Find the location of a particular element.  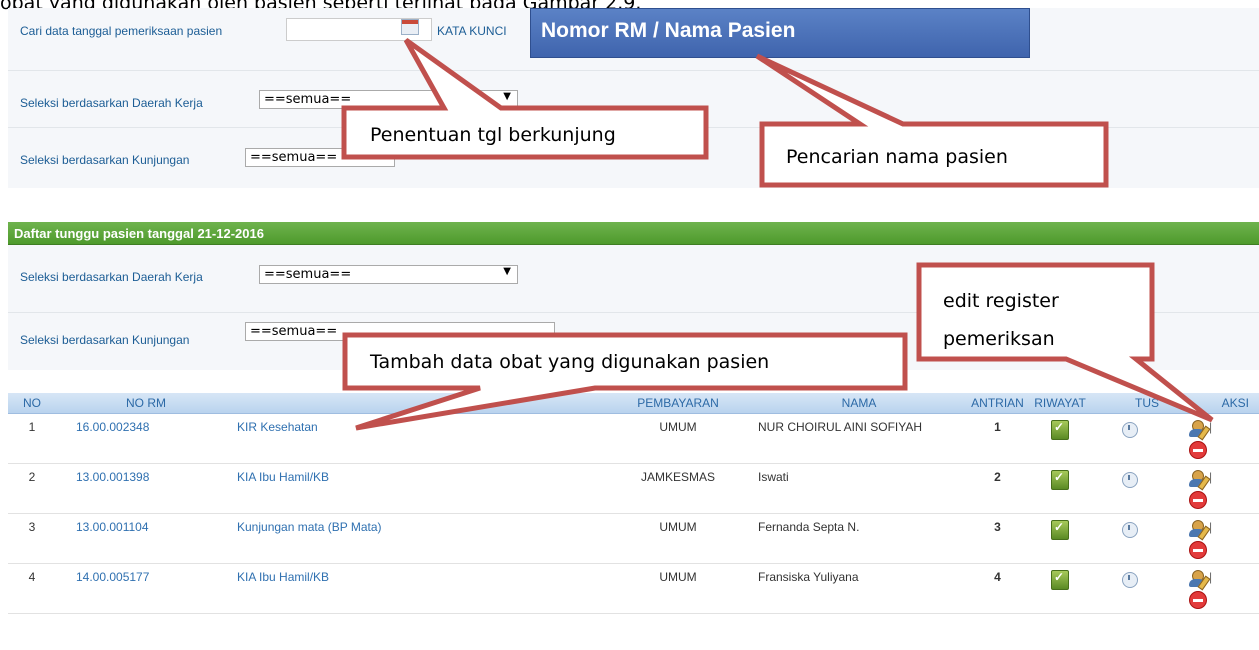

callout-shape is located at coordinates (625, 381).